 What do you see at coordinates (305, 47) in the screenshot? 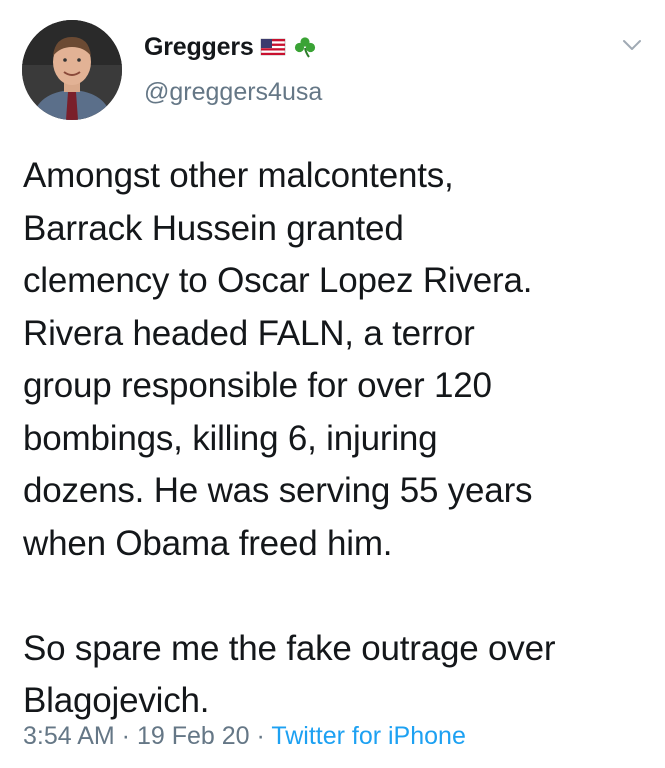
I see `shamrock-icon` at bounding box center [305, 47].